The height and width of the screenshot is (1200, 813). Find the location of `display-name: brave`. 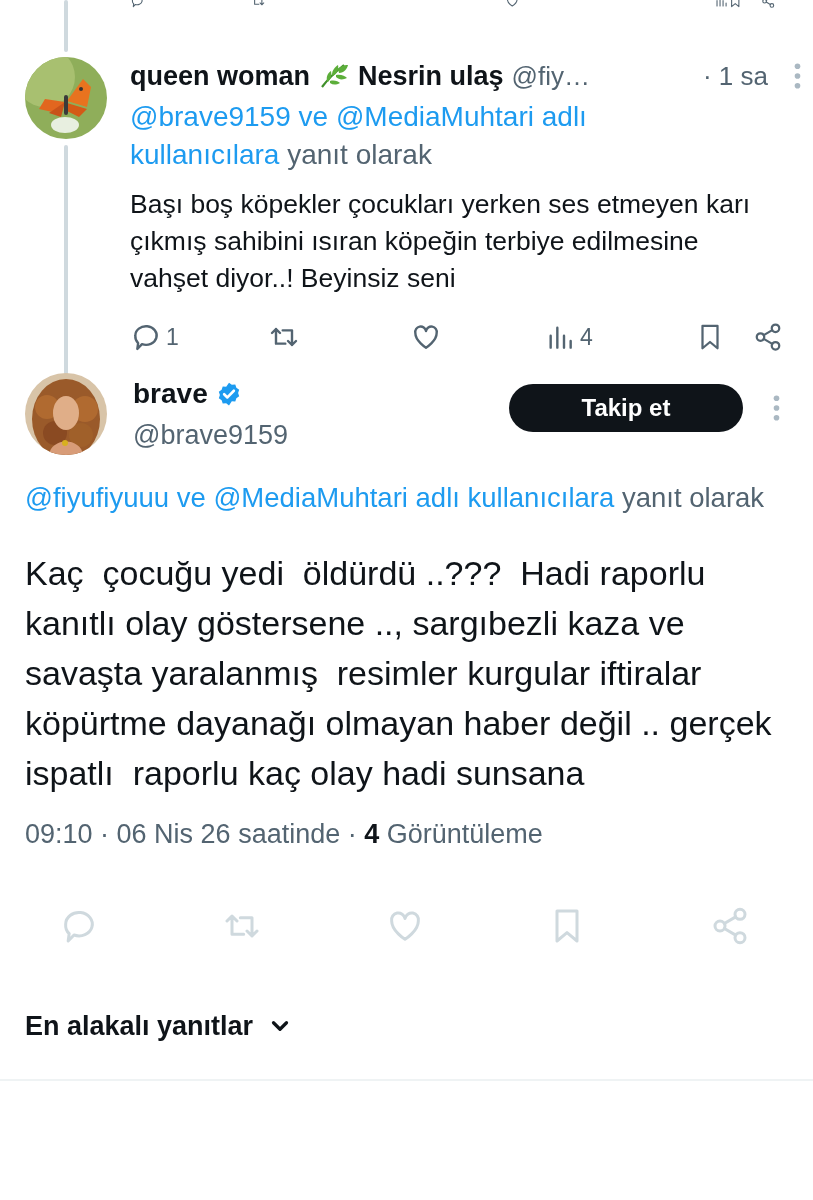

display-name: brave is located at coordinates (170, 394).